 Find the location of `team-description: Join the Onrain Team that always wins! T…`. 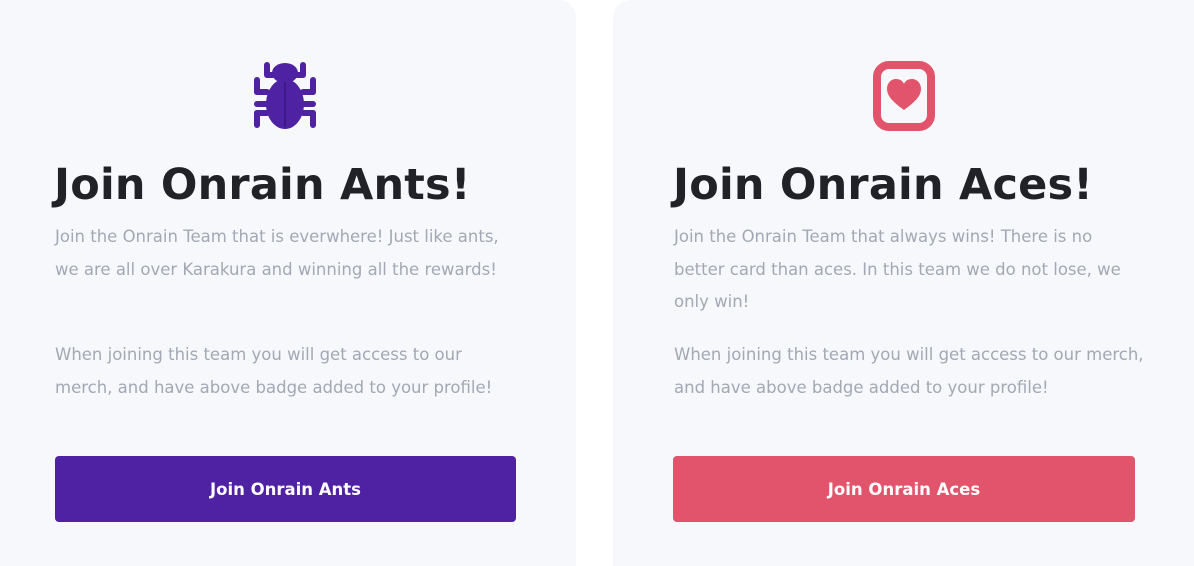

team-description: Join the Onrain Team that always wins! T… is located at coordinates (897, 269).